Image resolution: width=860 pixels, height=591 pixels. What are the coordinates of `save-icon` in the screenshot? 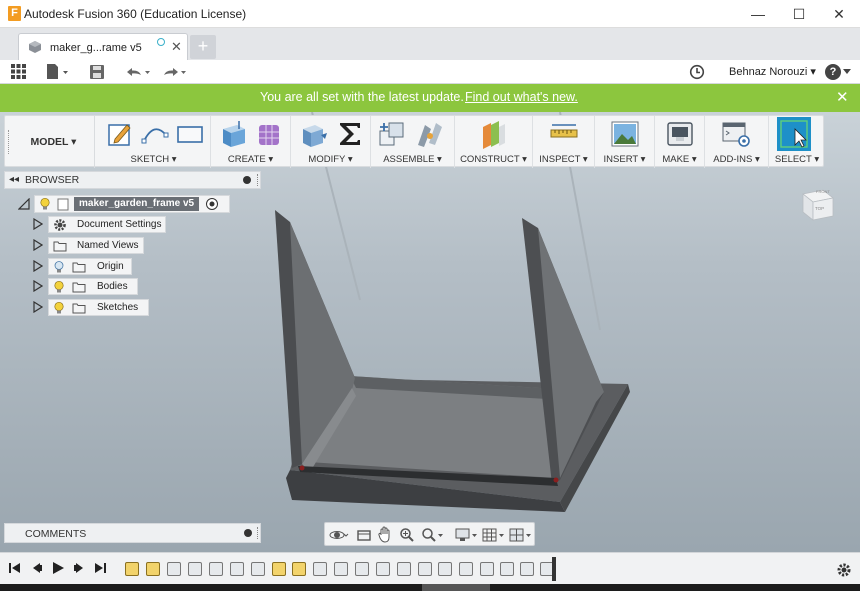 It's located at (97, 72).